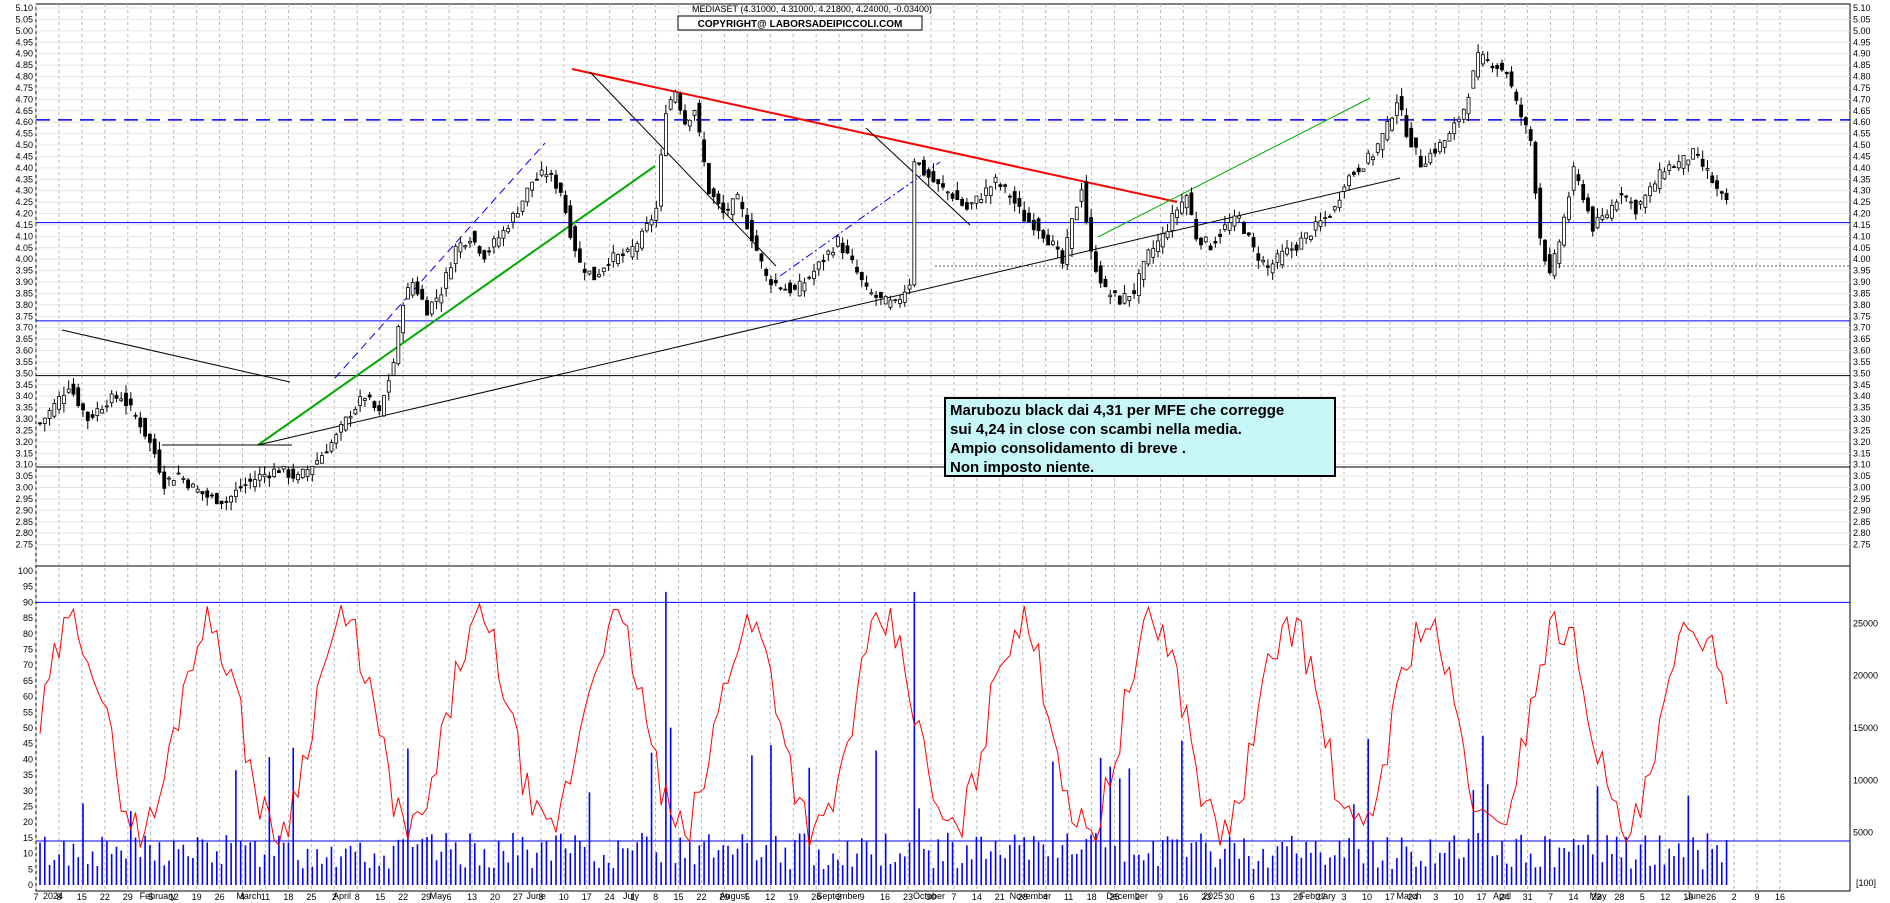 The width and height of the screenshot is (1890, 903). What do you see at coordinates (24, 316) in the screenshot?
I see `price-tick-left: 3.75` at bounding box center [24, 316].